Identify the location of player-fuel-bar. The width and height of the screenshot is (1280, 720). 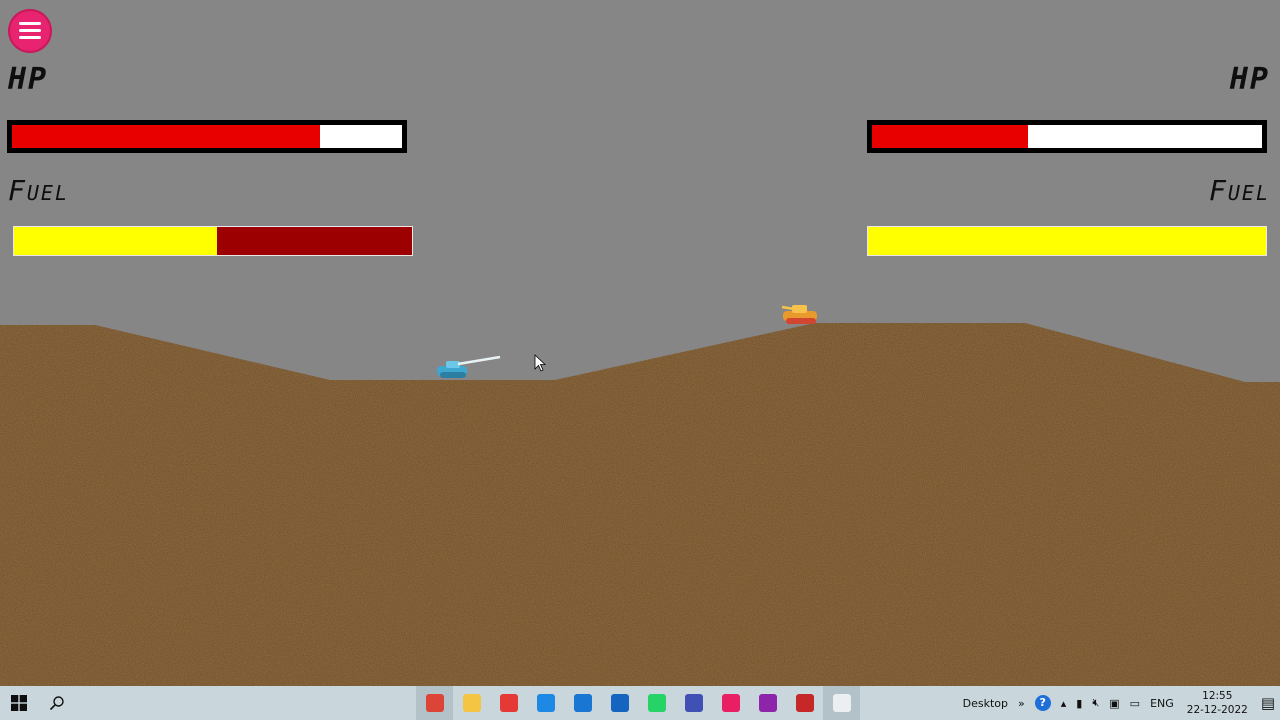
(213, 241).